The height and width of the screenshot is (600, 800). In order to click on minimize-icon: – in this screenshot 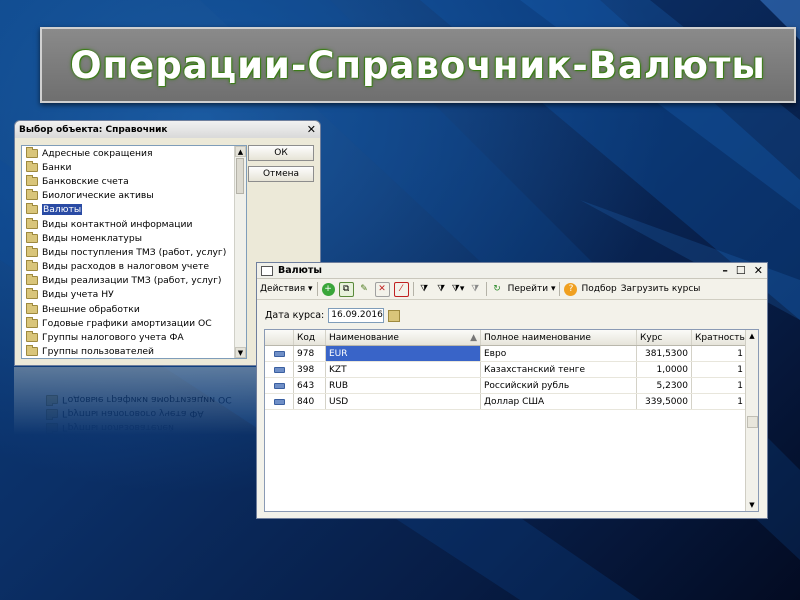, I will do `click(725, 270)`.